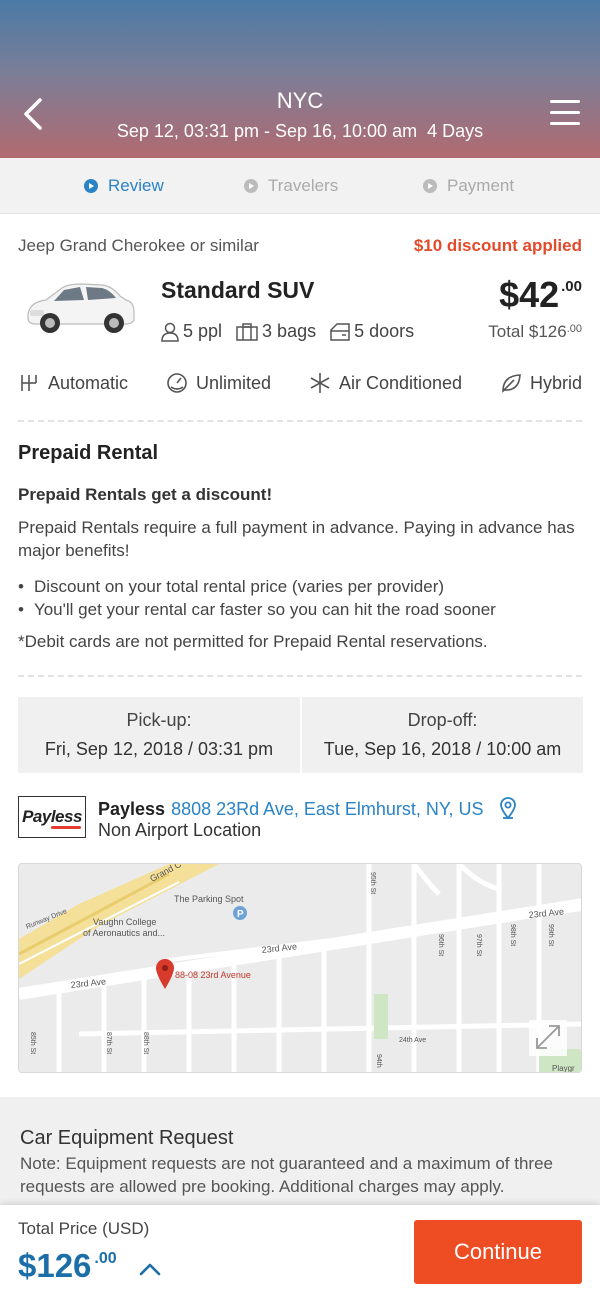 The width and height of the screenshot is (600, 1298). I want to click on chevron-up-icon, so click(150, 1269).